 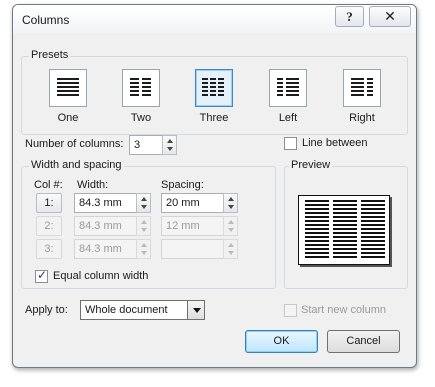 I want to click on preset-one-label: One, so click(x=68, y=118).